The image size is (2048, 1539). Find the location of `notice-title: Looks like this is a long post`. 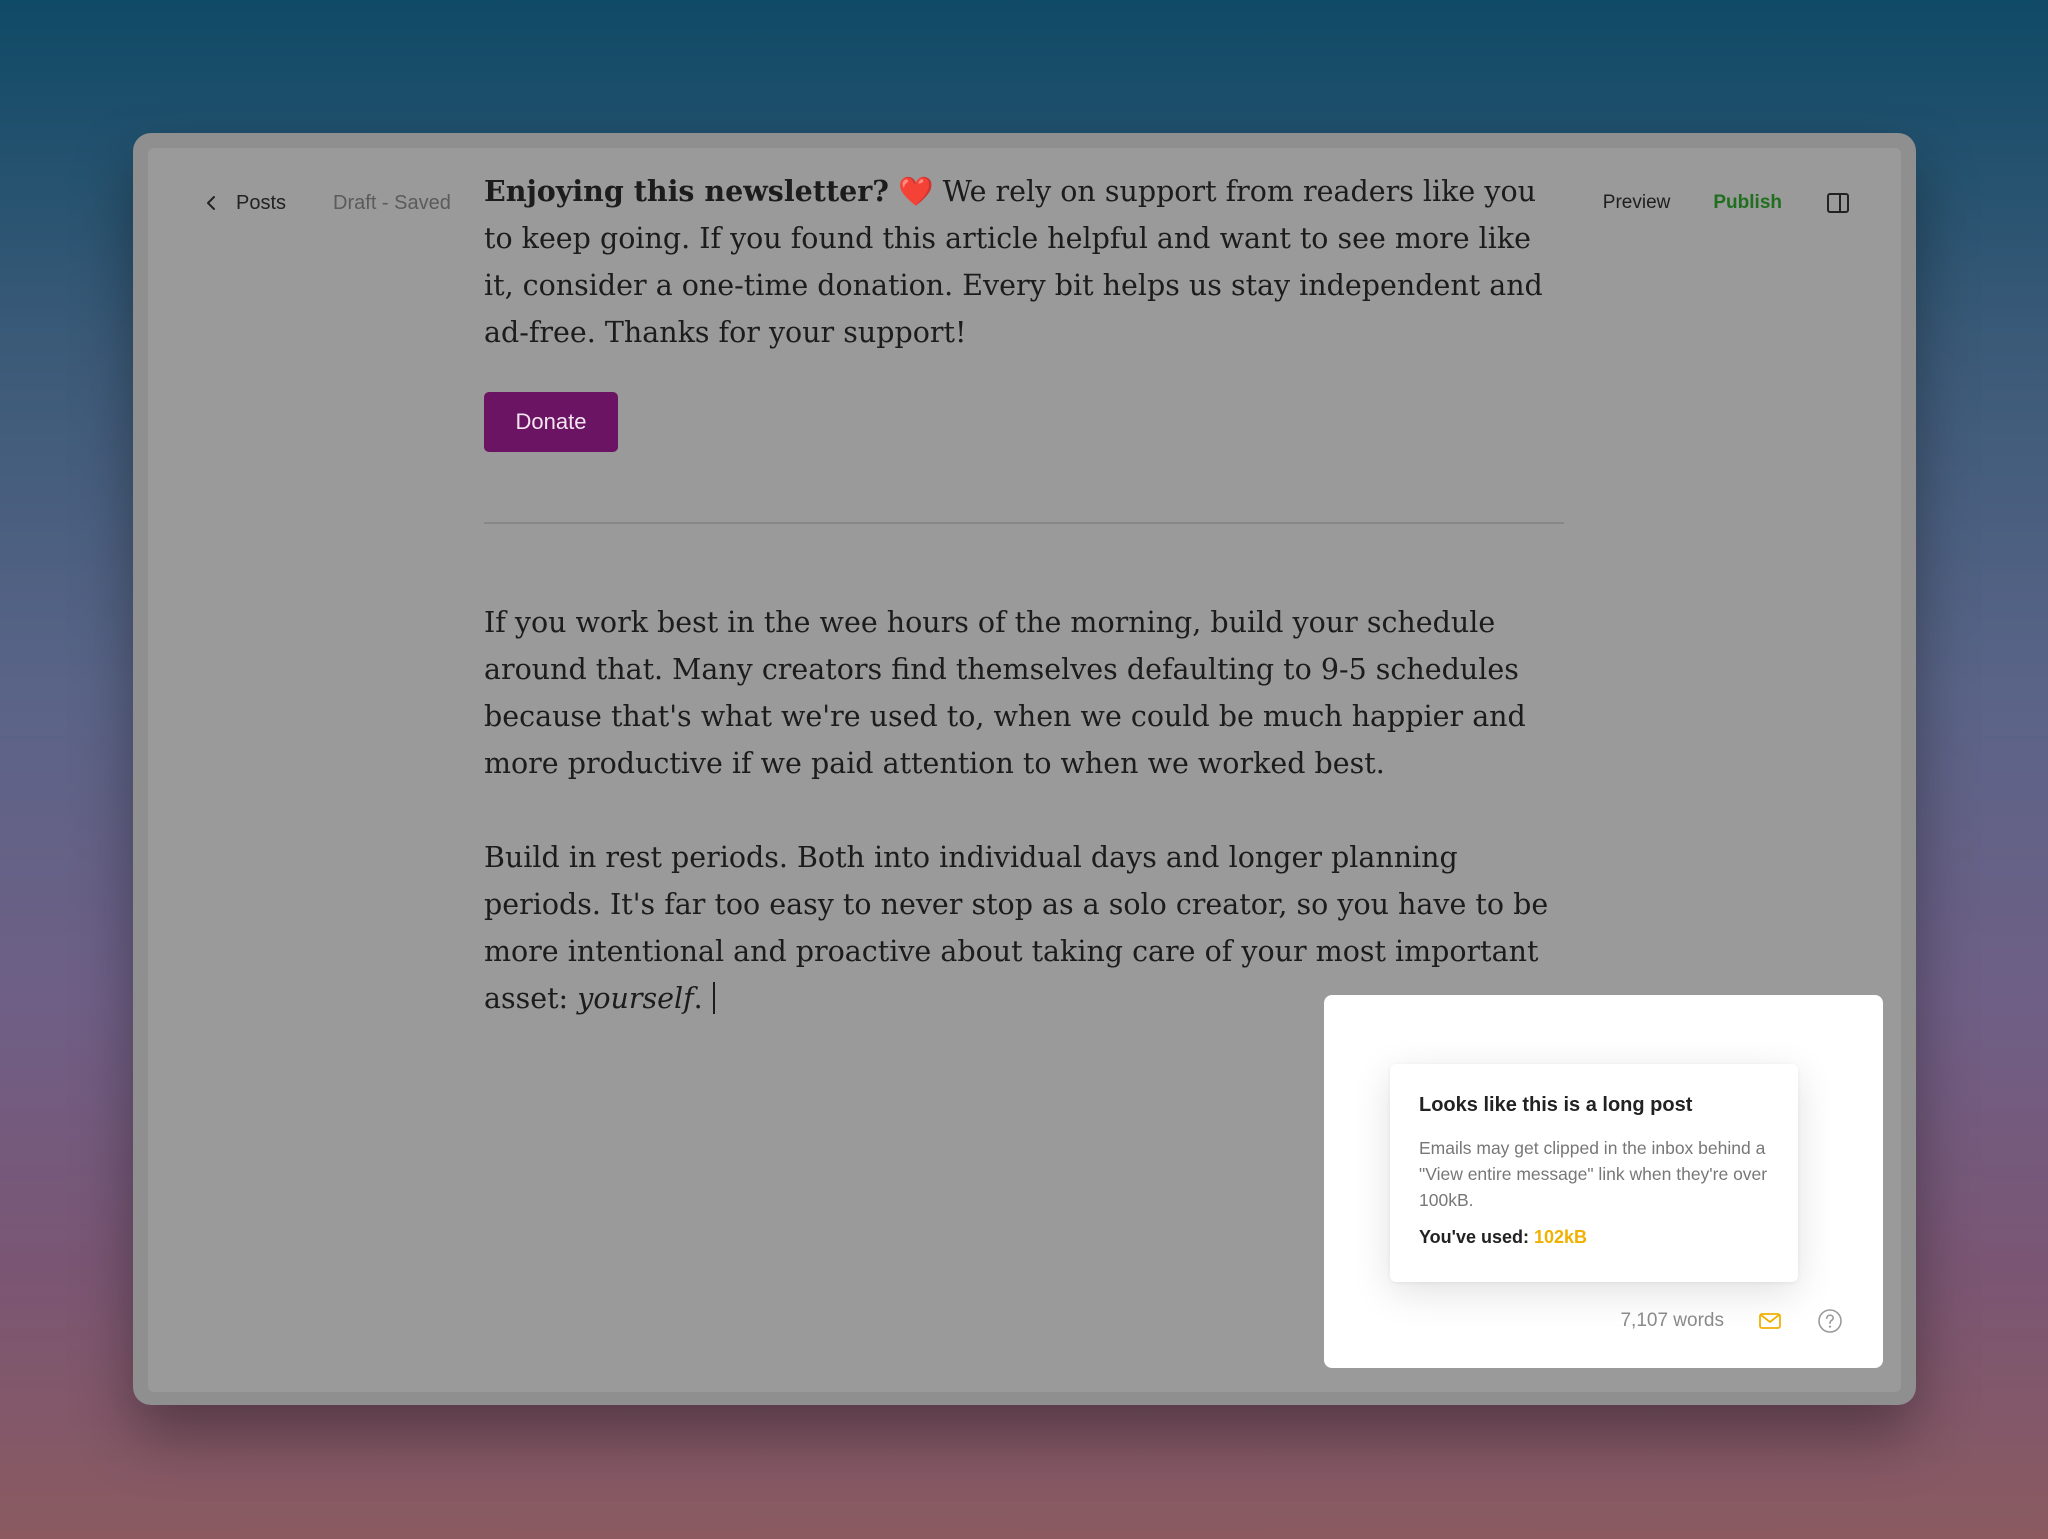

notice-title: Looks like this is a long post is located at coordinates (1556, 1105).